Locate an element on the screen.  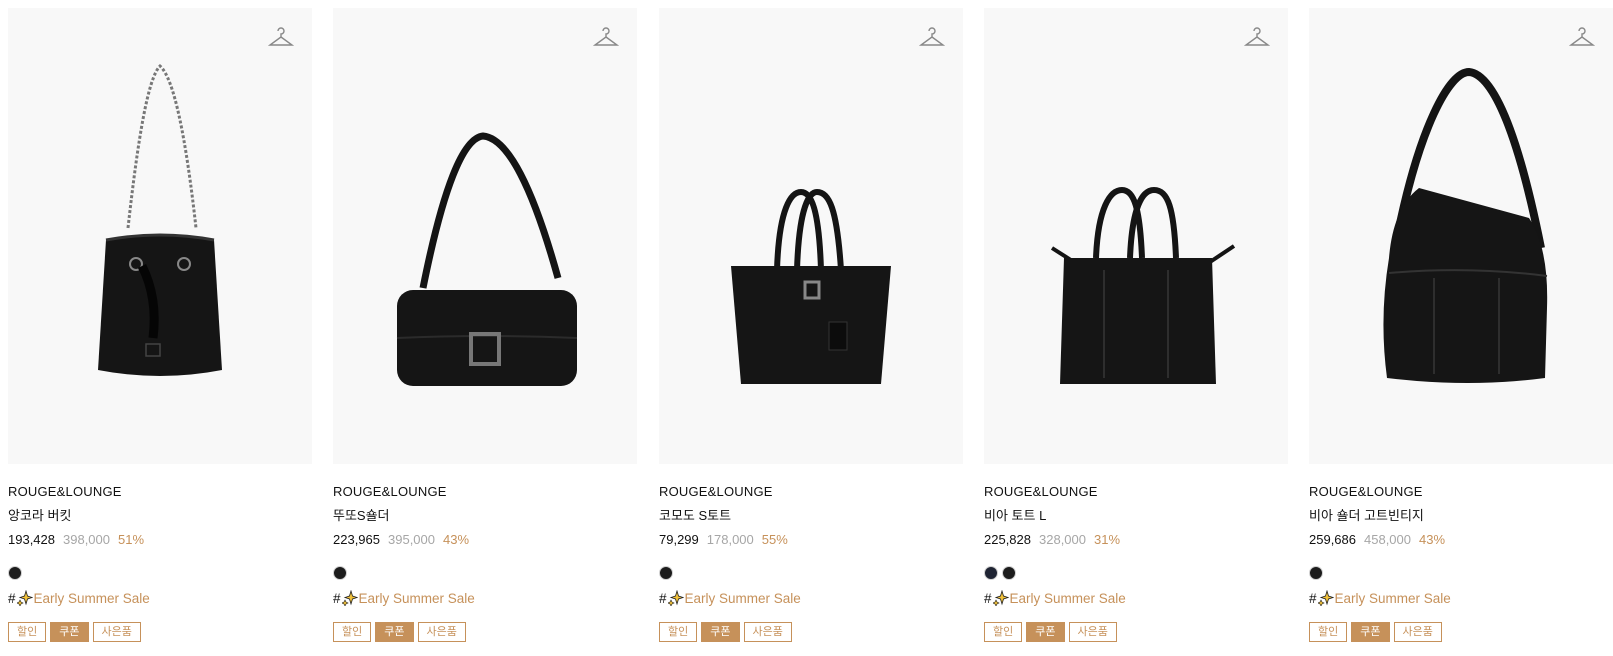
product-name: 비아 토트 L is located at coordinates (1136, 516).